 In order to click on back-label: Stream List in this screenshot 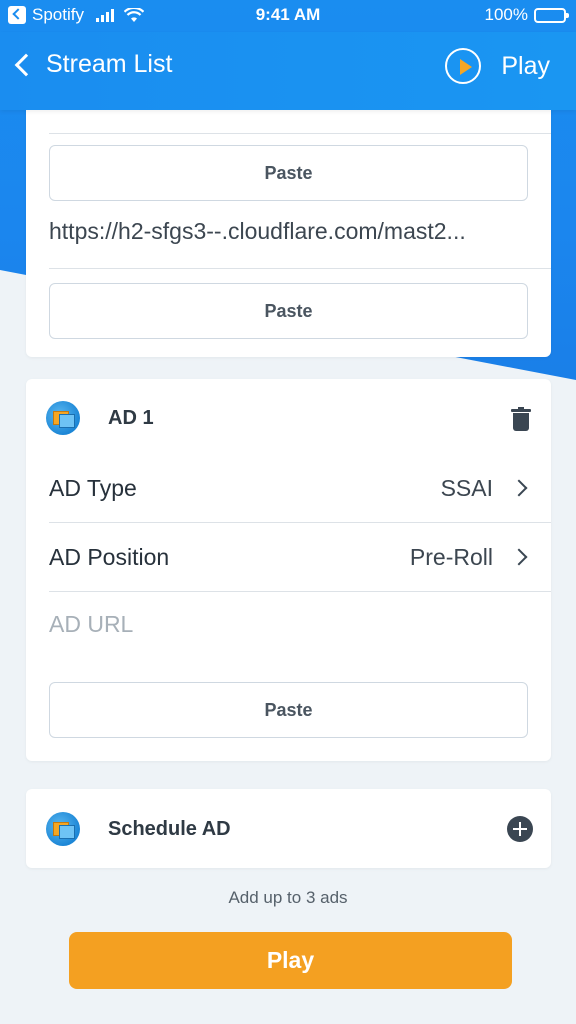, I will do `click(109, 64)`.